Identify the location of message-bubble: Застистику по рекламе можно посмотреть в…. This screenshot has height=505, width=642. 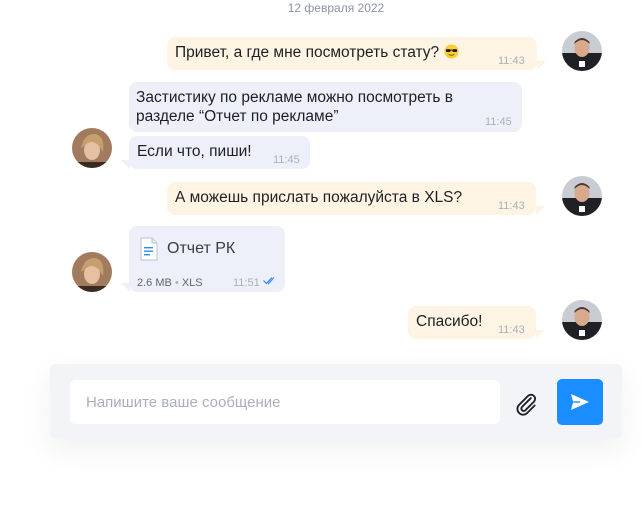
(325, 107).